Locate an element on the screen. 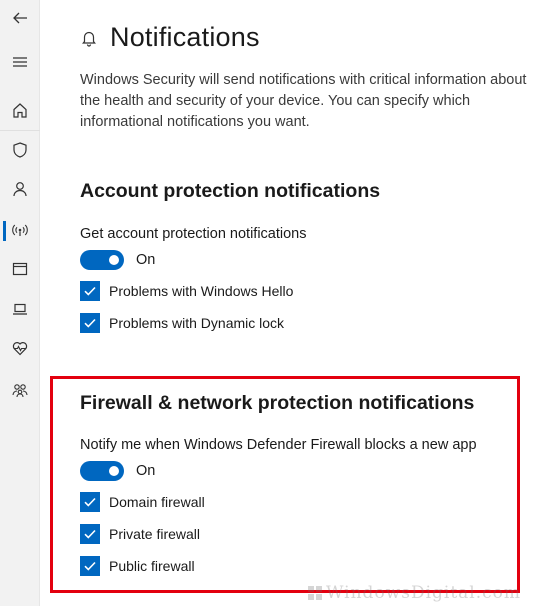 The image size is (559, 606). person-icon is located at coordinates (20, 189).